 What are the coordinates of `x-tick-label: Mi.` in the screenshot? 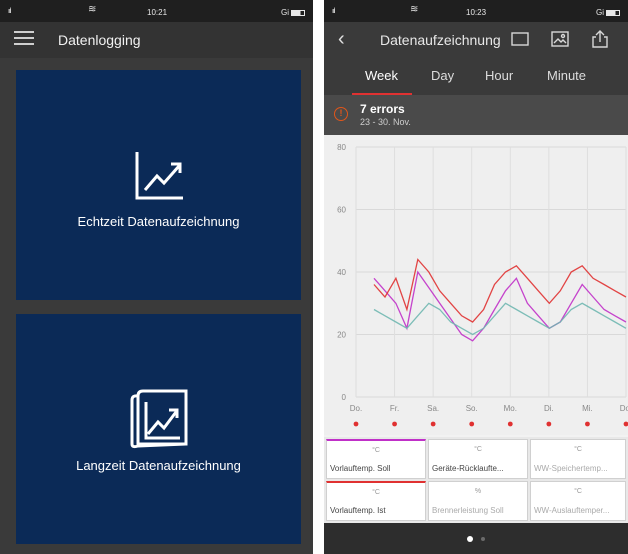 It's located at (587, 408).